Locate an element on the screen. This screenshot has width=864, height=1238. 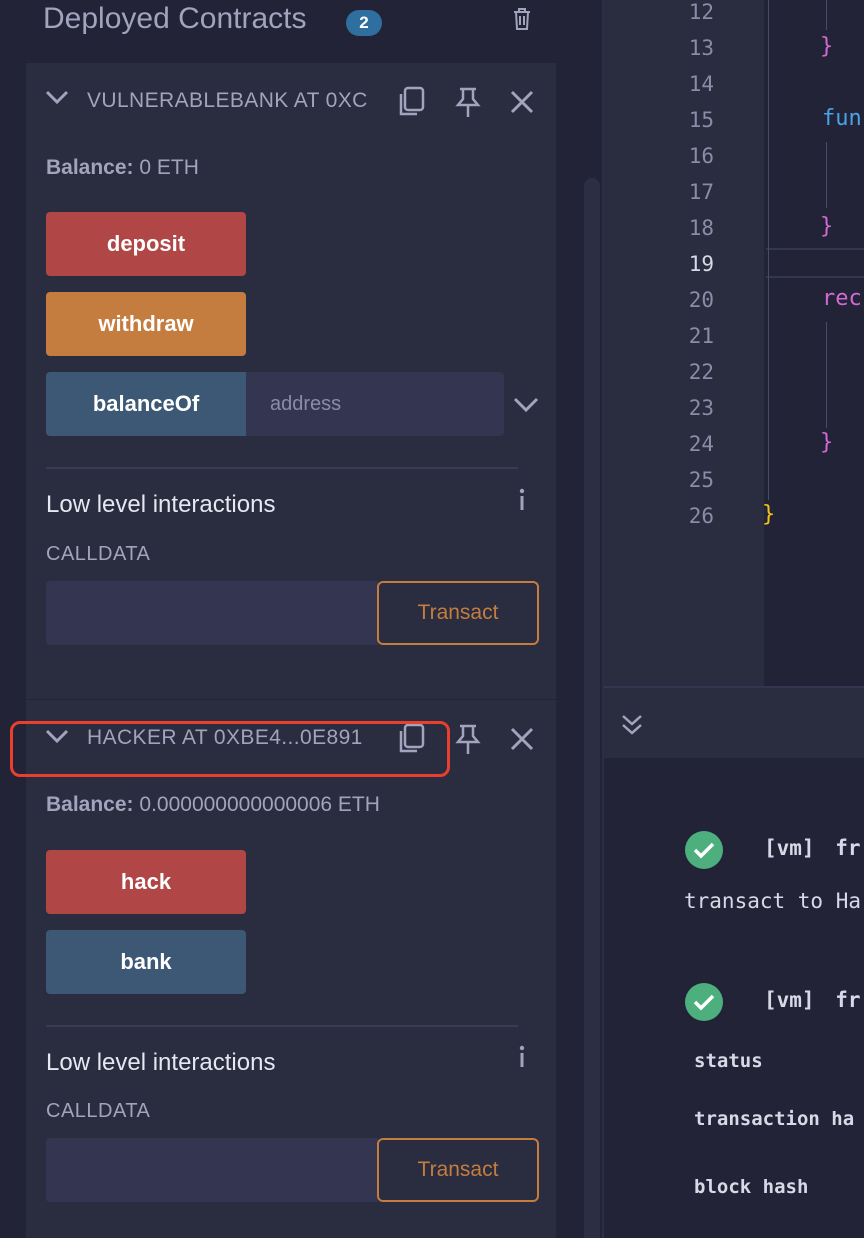
double-chevron-down-icon is located at coordinates (632, 725).